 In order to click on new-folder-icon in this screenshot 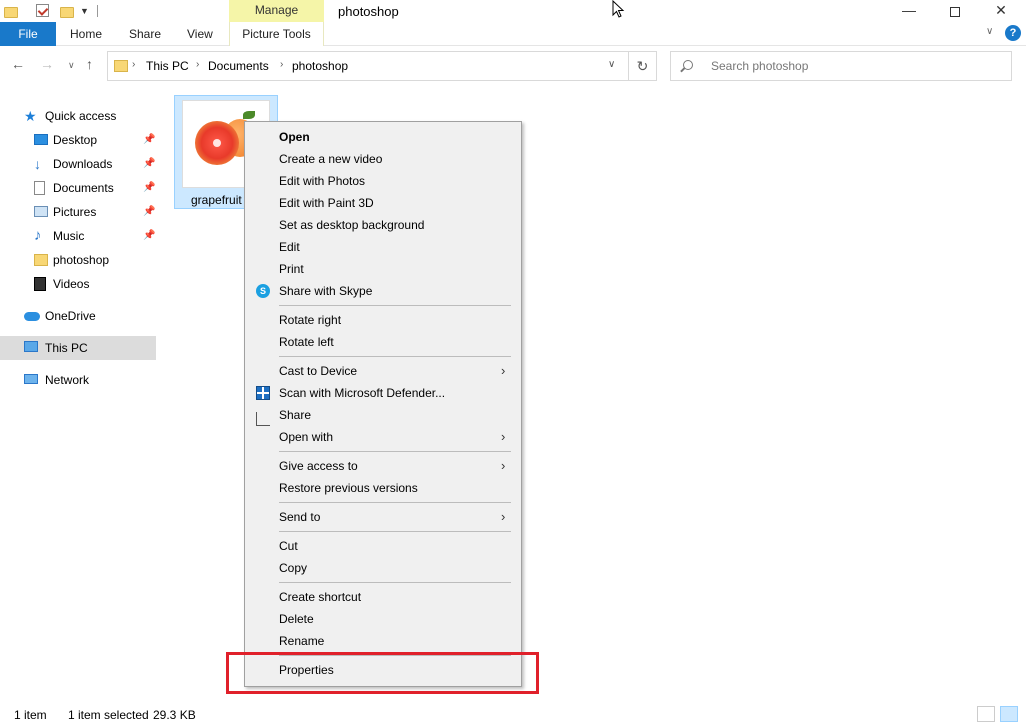, I will do `click(67, 12)`.